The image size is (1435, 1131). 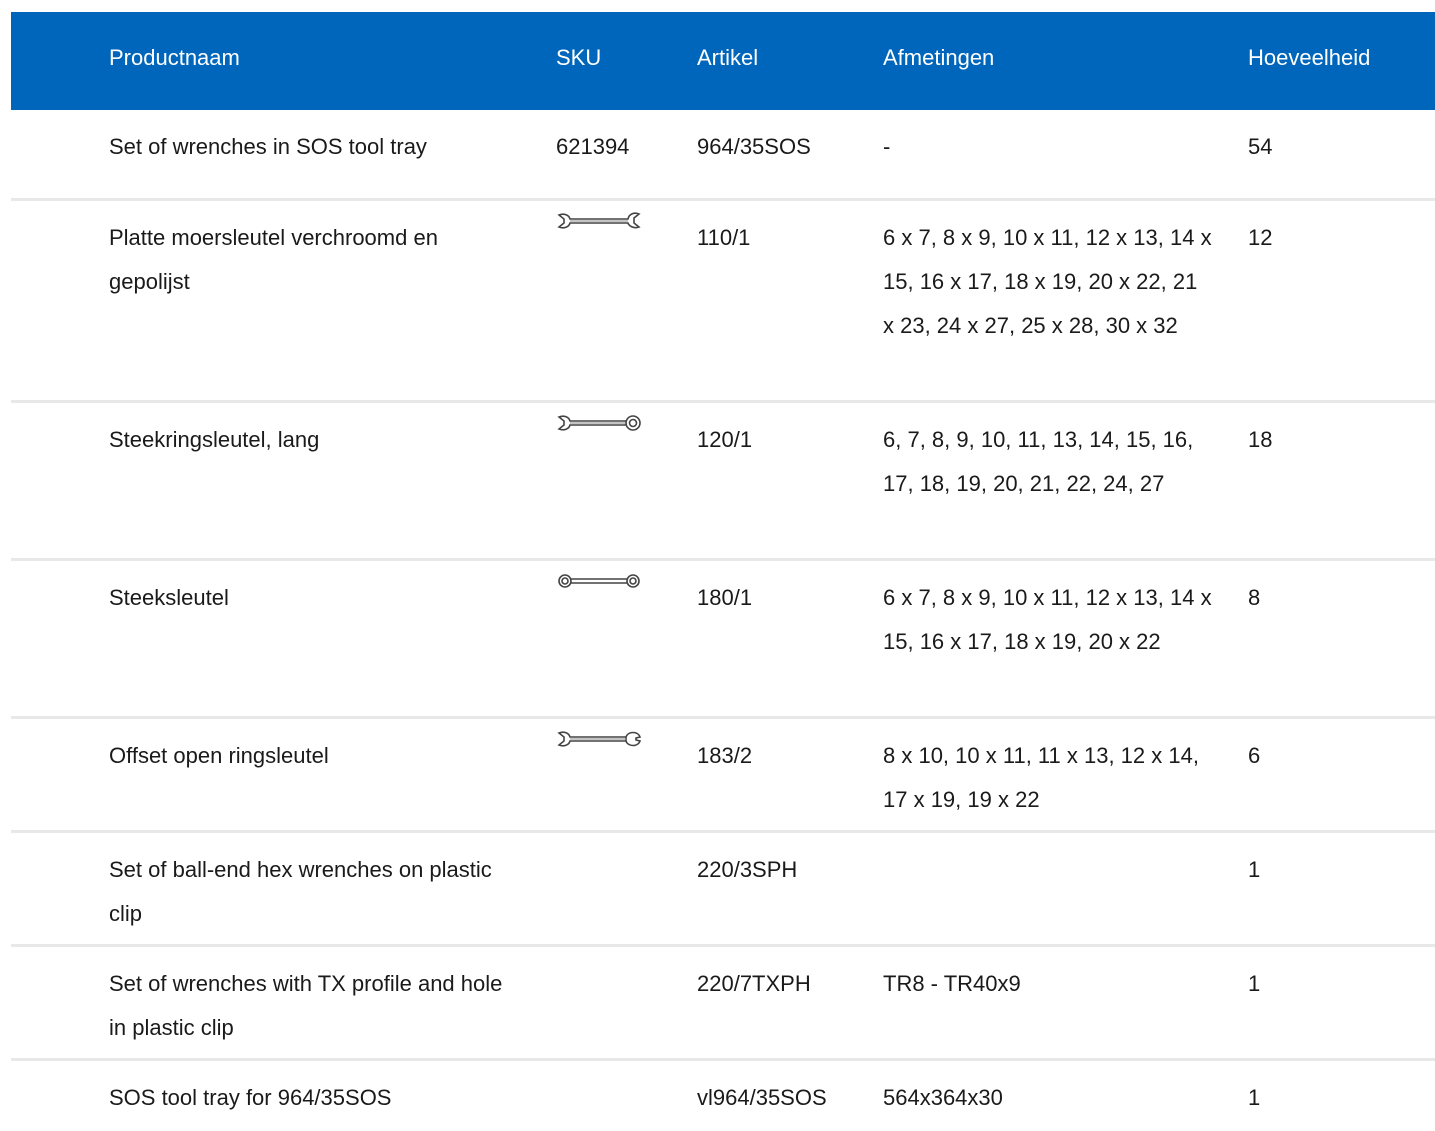 What do you see at coordinates (943, 1097) in the screenshot?
I see `product-dimensions: 564x364x30` at bounding box center [943, 1097].